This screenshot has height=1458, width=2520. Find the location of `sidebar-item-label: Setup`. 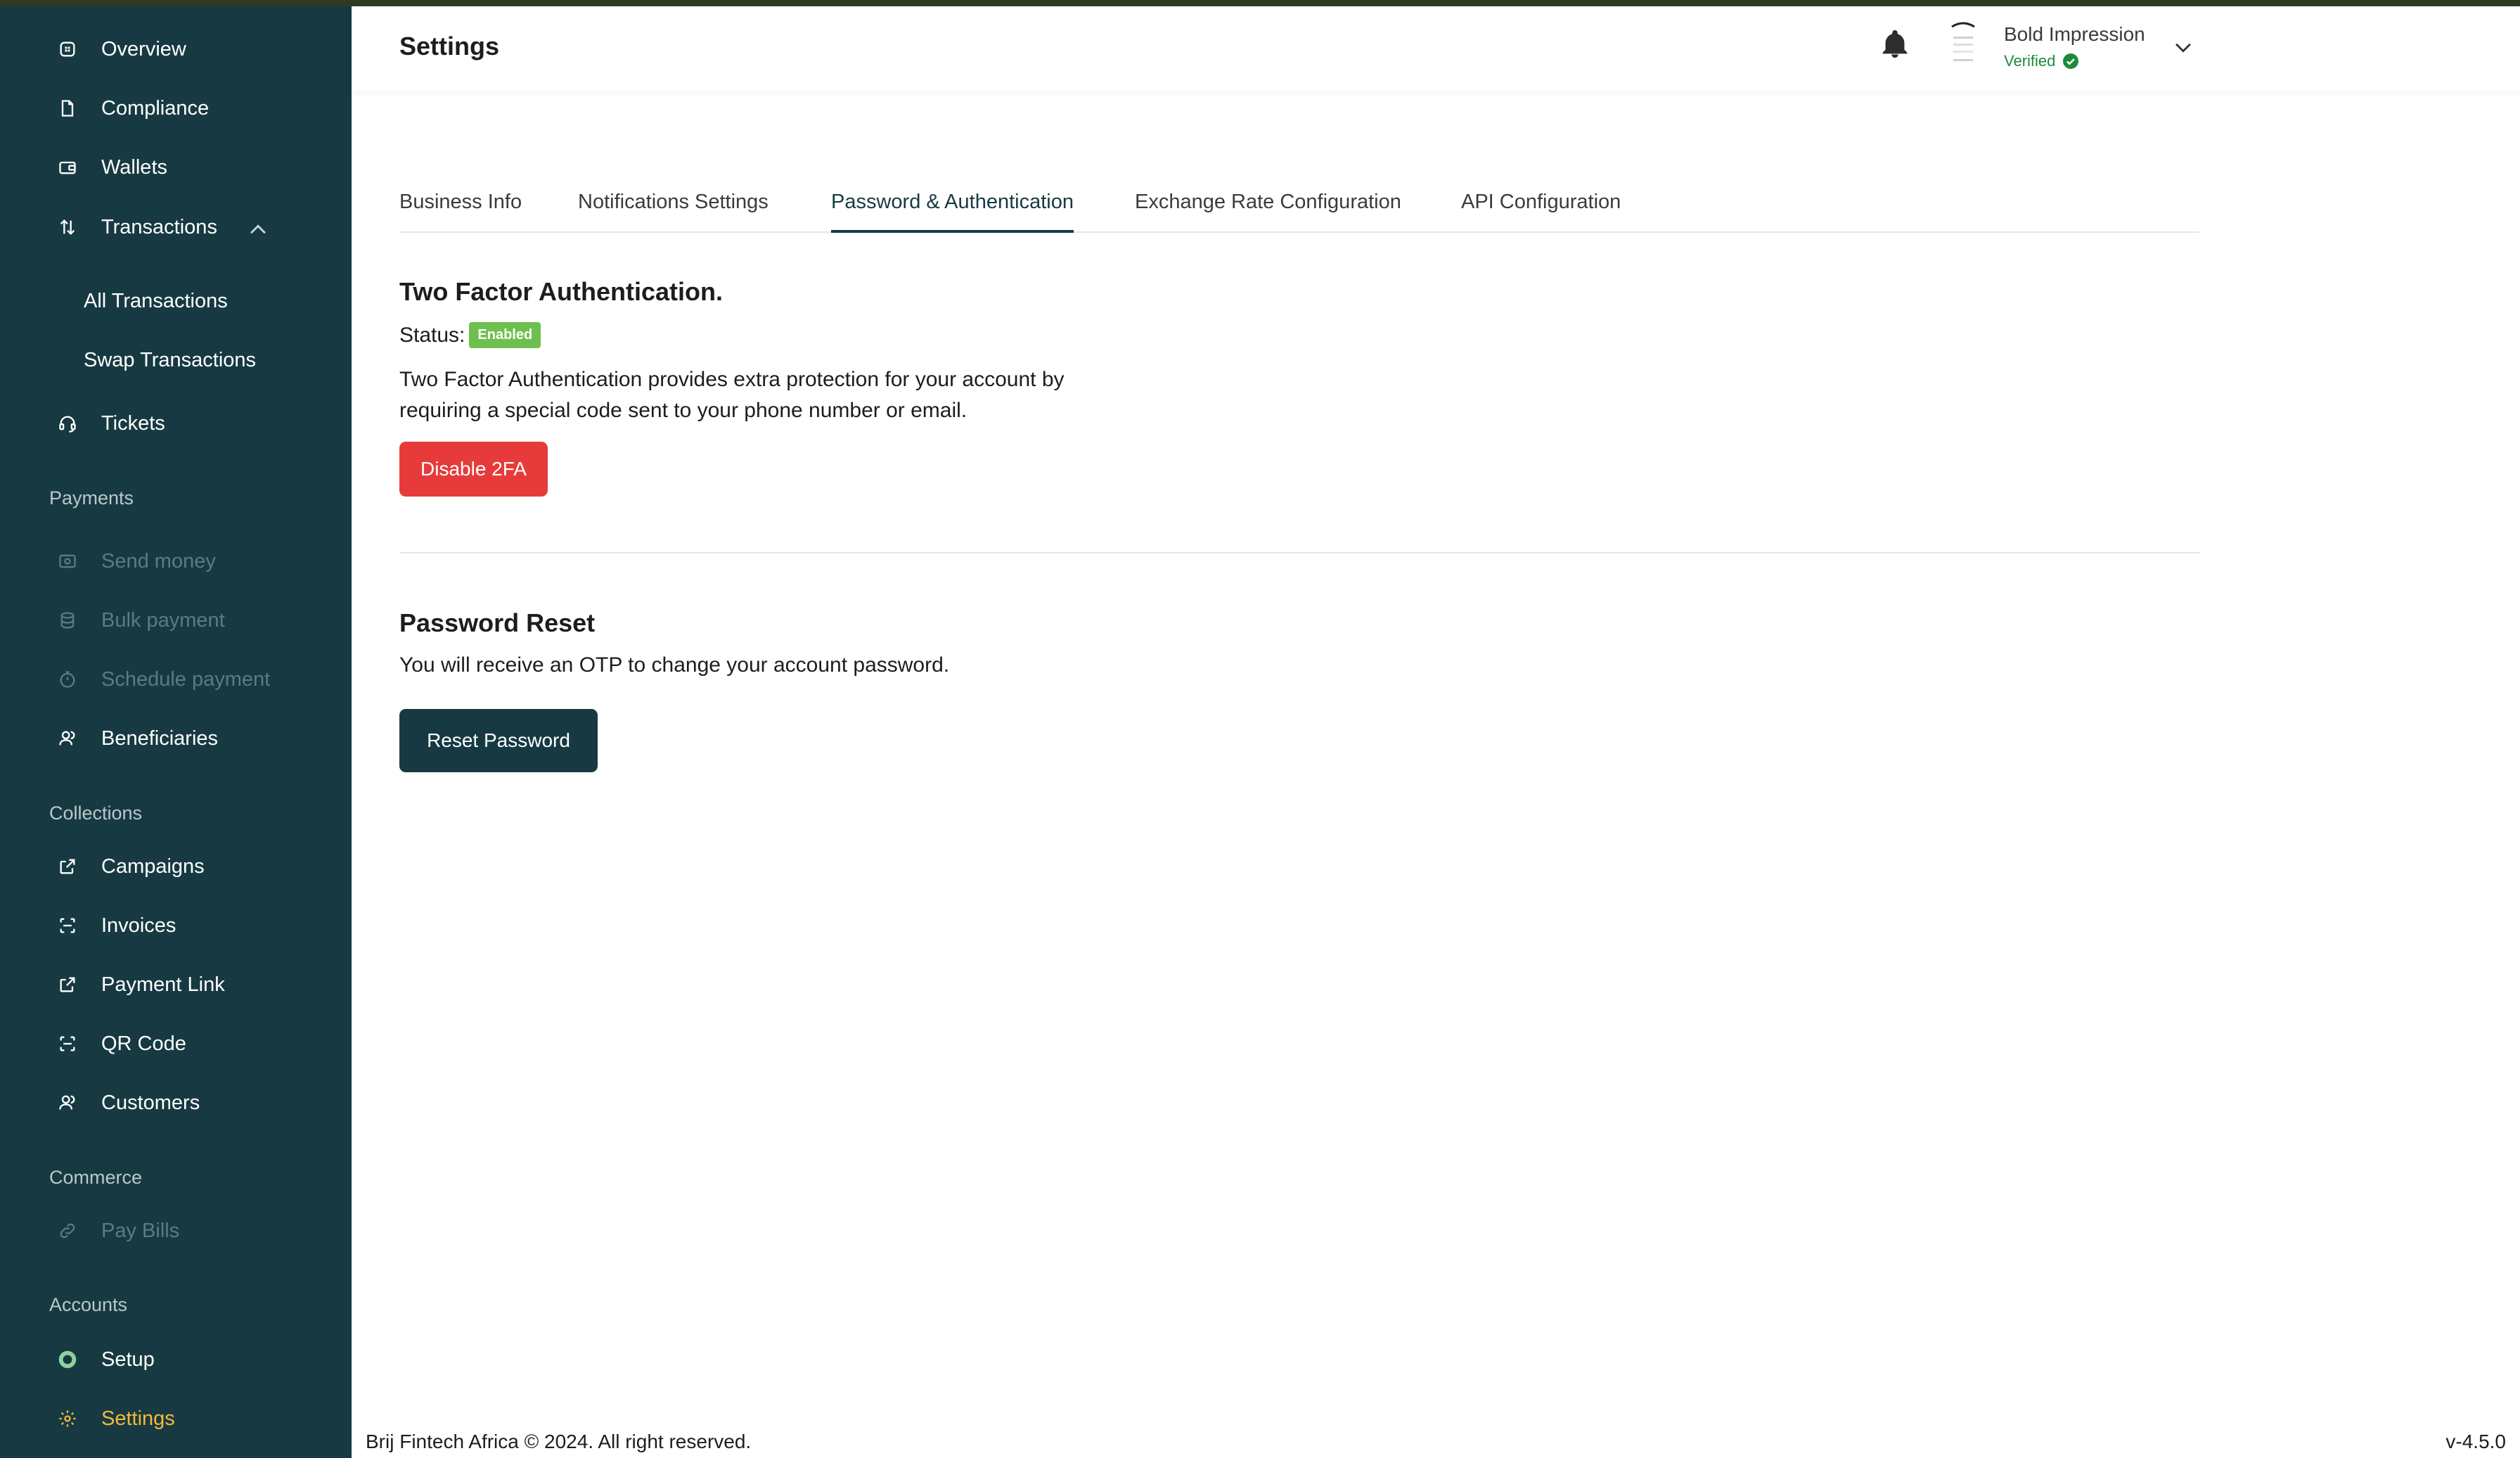

sidebar-item-label: Setup is located at coordinates (128, 1359).